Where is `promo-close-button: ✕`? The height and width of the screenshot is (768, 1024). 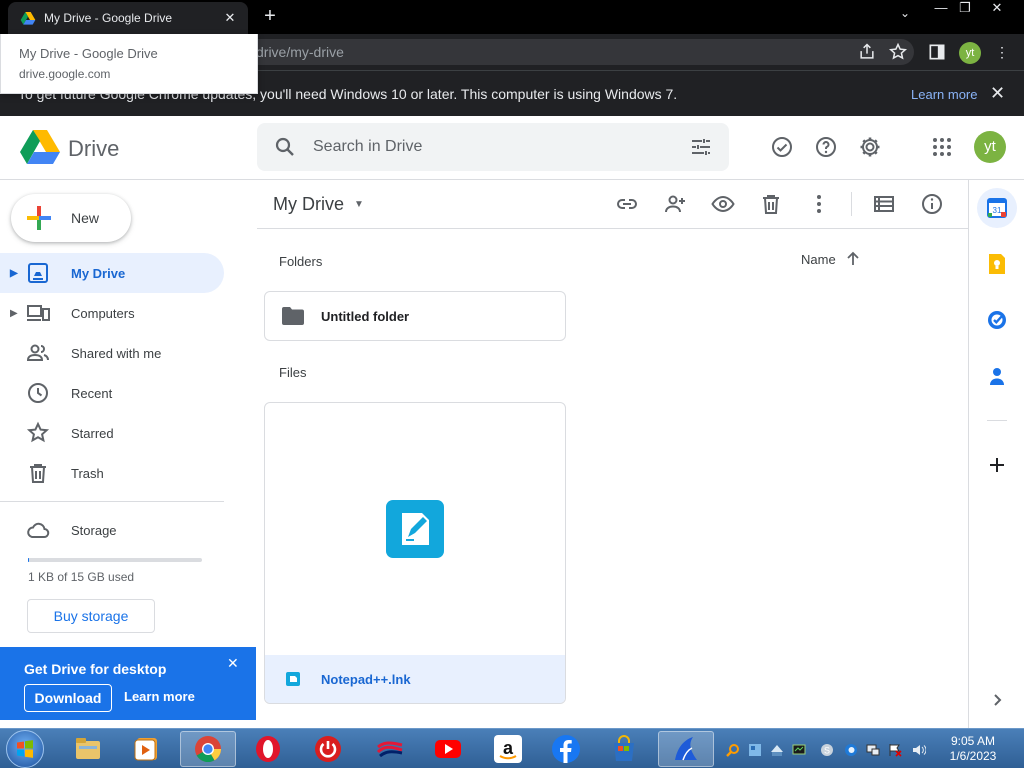 promo-close-button: ✕ is located at coordinates (233, 663).